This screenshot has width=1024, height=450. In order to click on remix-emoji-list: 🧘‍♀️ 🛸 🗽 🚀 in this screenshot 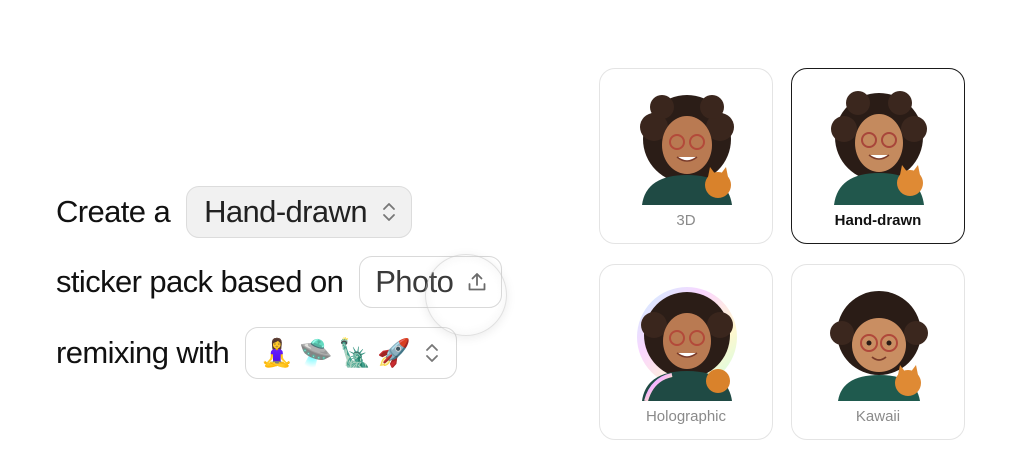, I will do `click(335, 353)`.